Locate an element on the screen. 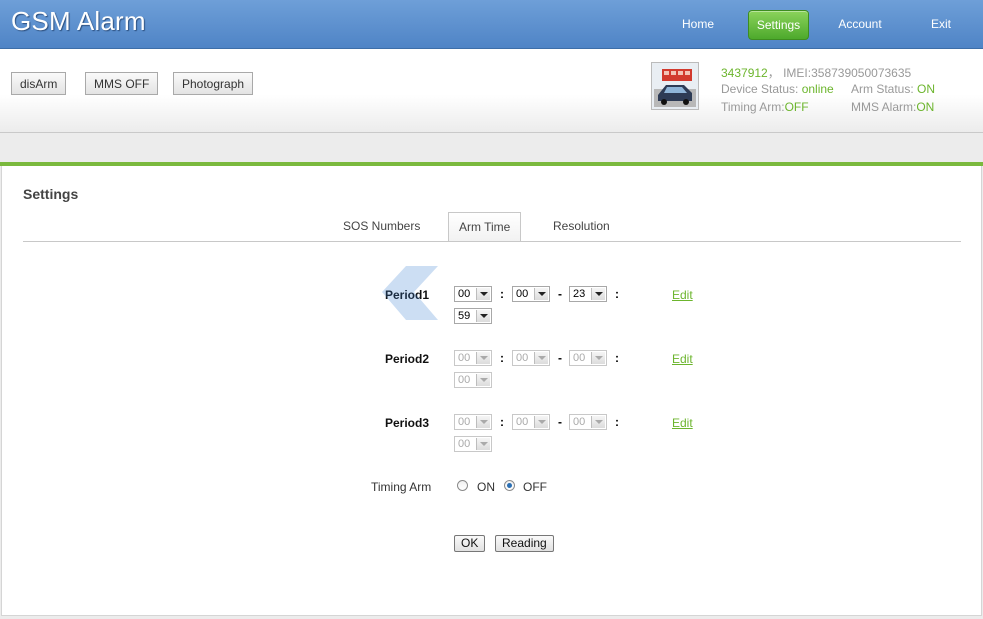 Image resolution: width=983 pixels, height=619 pixels. mms-off-button: MMS OFF is located at coordinates (122, 83).